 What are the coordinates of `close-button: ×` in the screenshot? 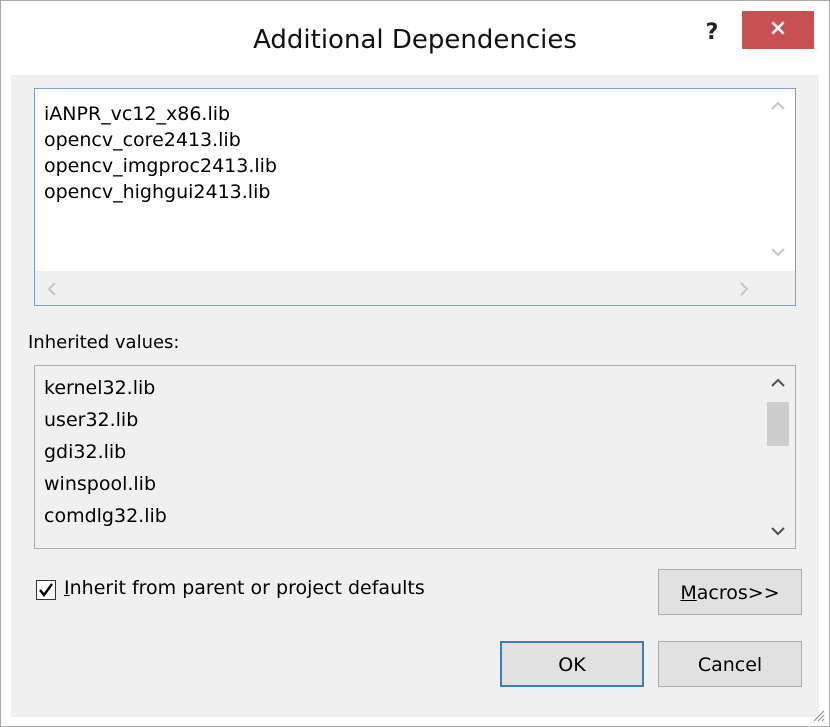 It's located at (778, 30).